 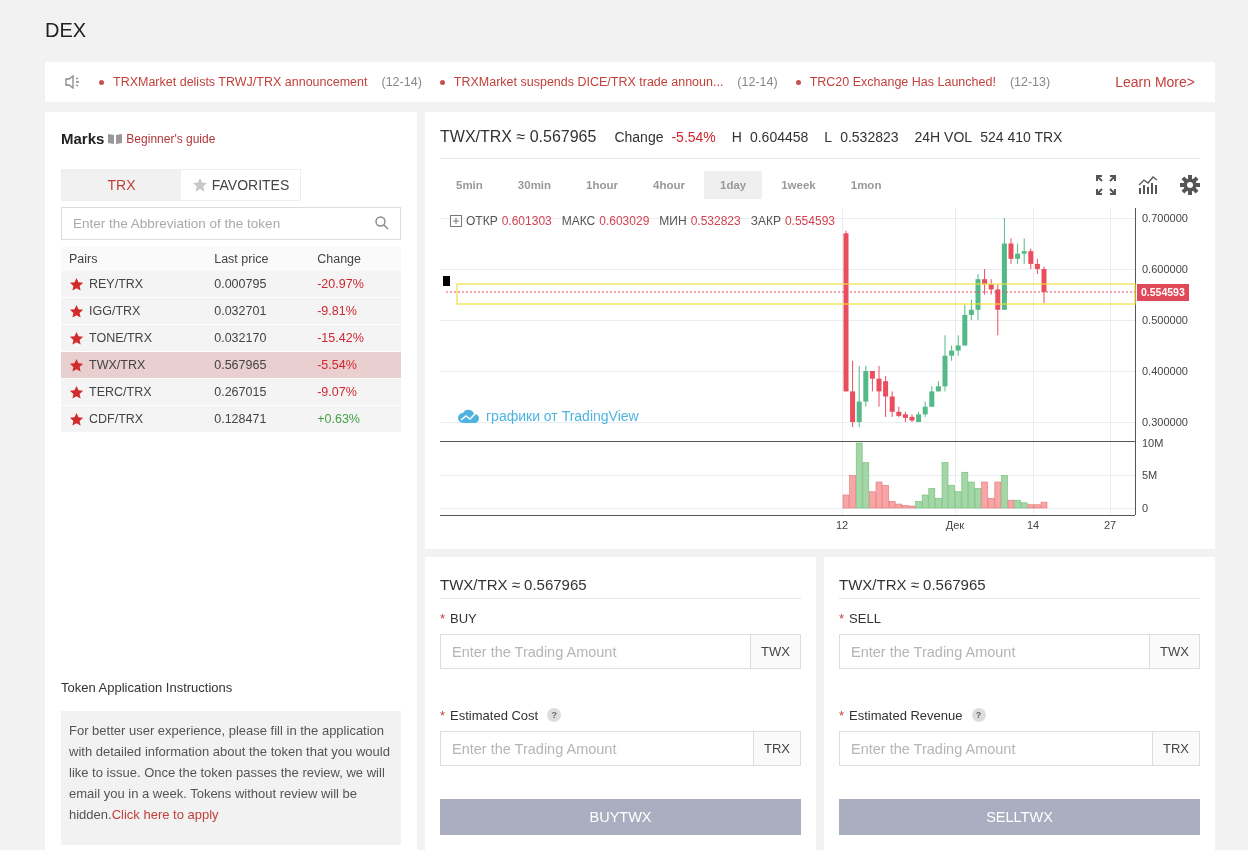 What do you see at coordinates (1030, 82) in the screenshot?
I see `announcement-date: (12-13)` at bounding box center [1030, 82].